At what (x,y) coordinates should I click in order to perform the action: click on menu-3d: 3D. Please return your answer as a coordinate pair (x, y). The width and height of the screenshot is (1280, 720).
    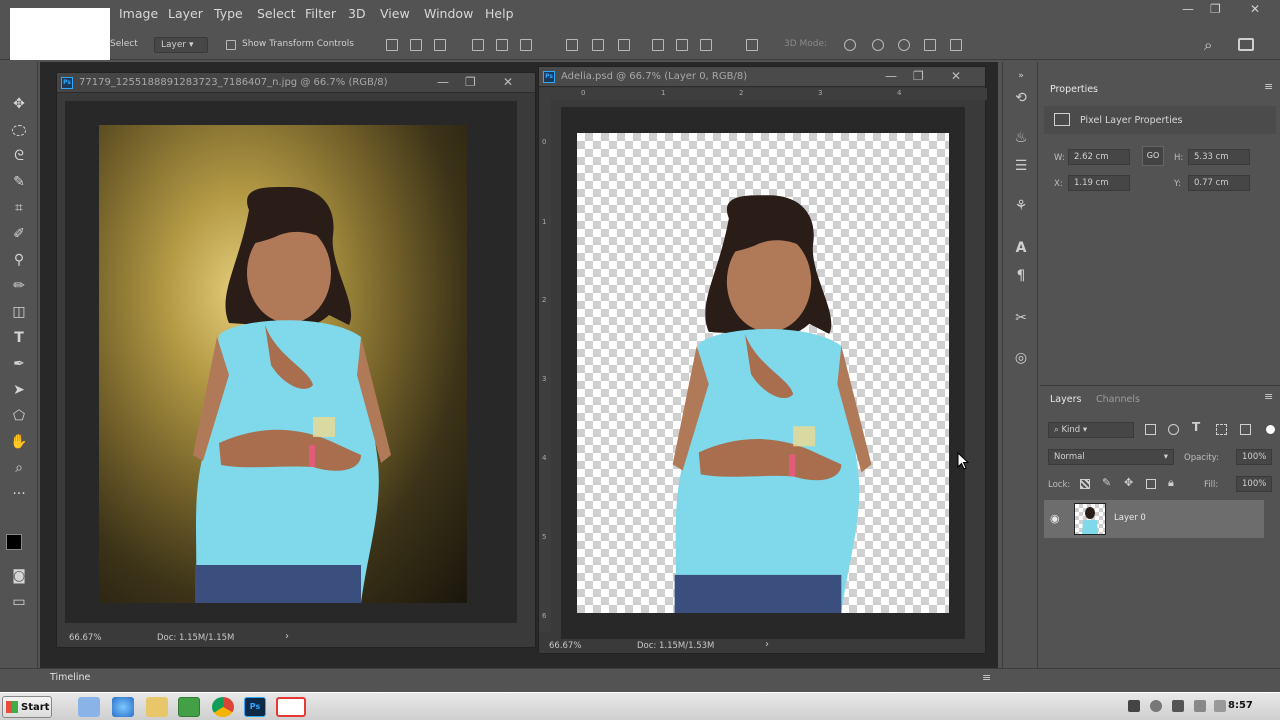
    Looking at the image, I should click on (357, 13).